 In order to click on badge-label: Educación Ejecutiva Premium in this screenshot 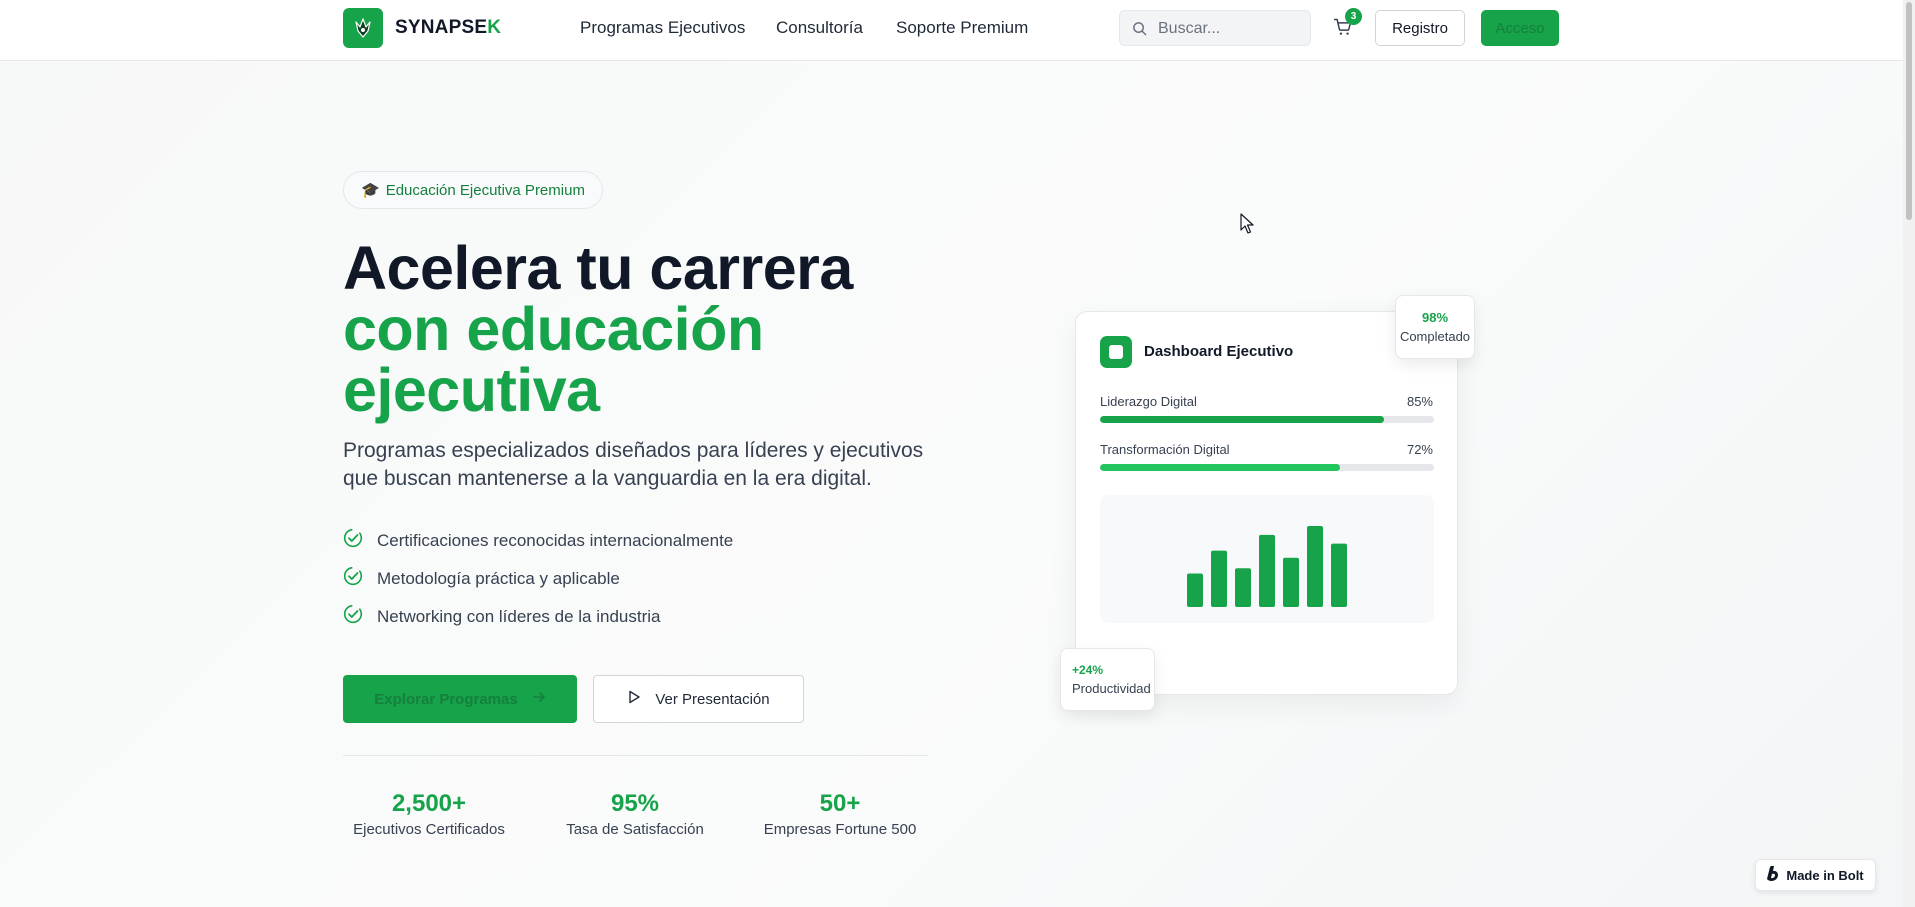, I will do `click(485, 190)`.